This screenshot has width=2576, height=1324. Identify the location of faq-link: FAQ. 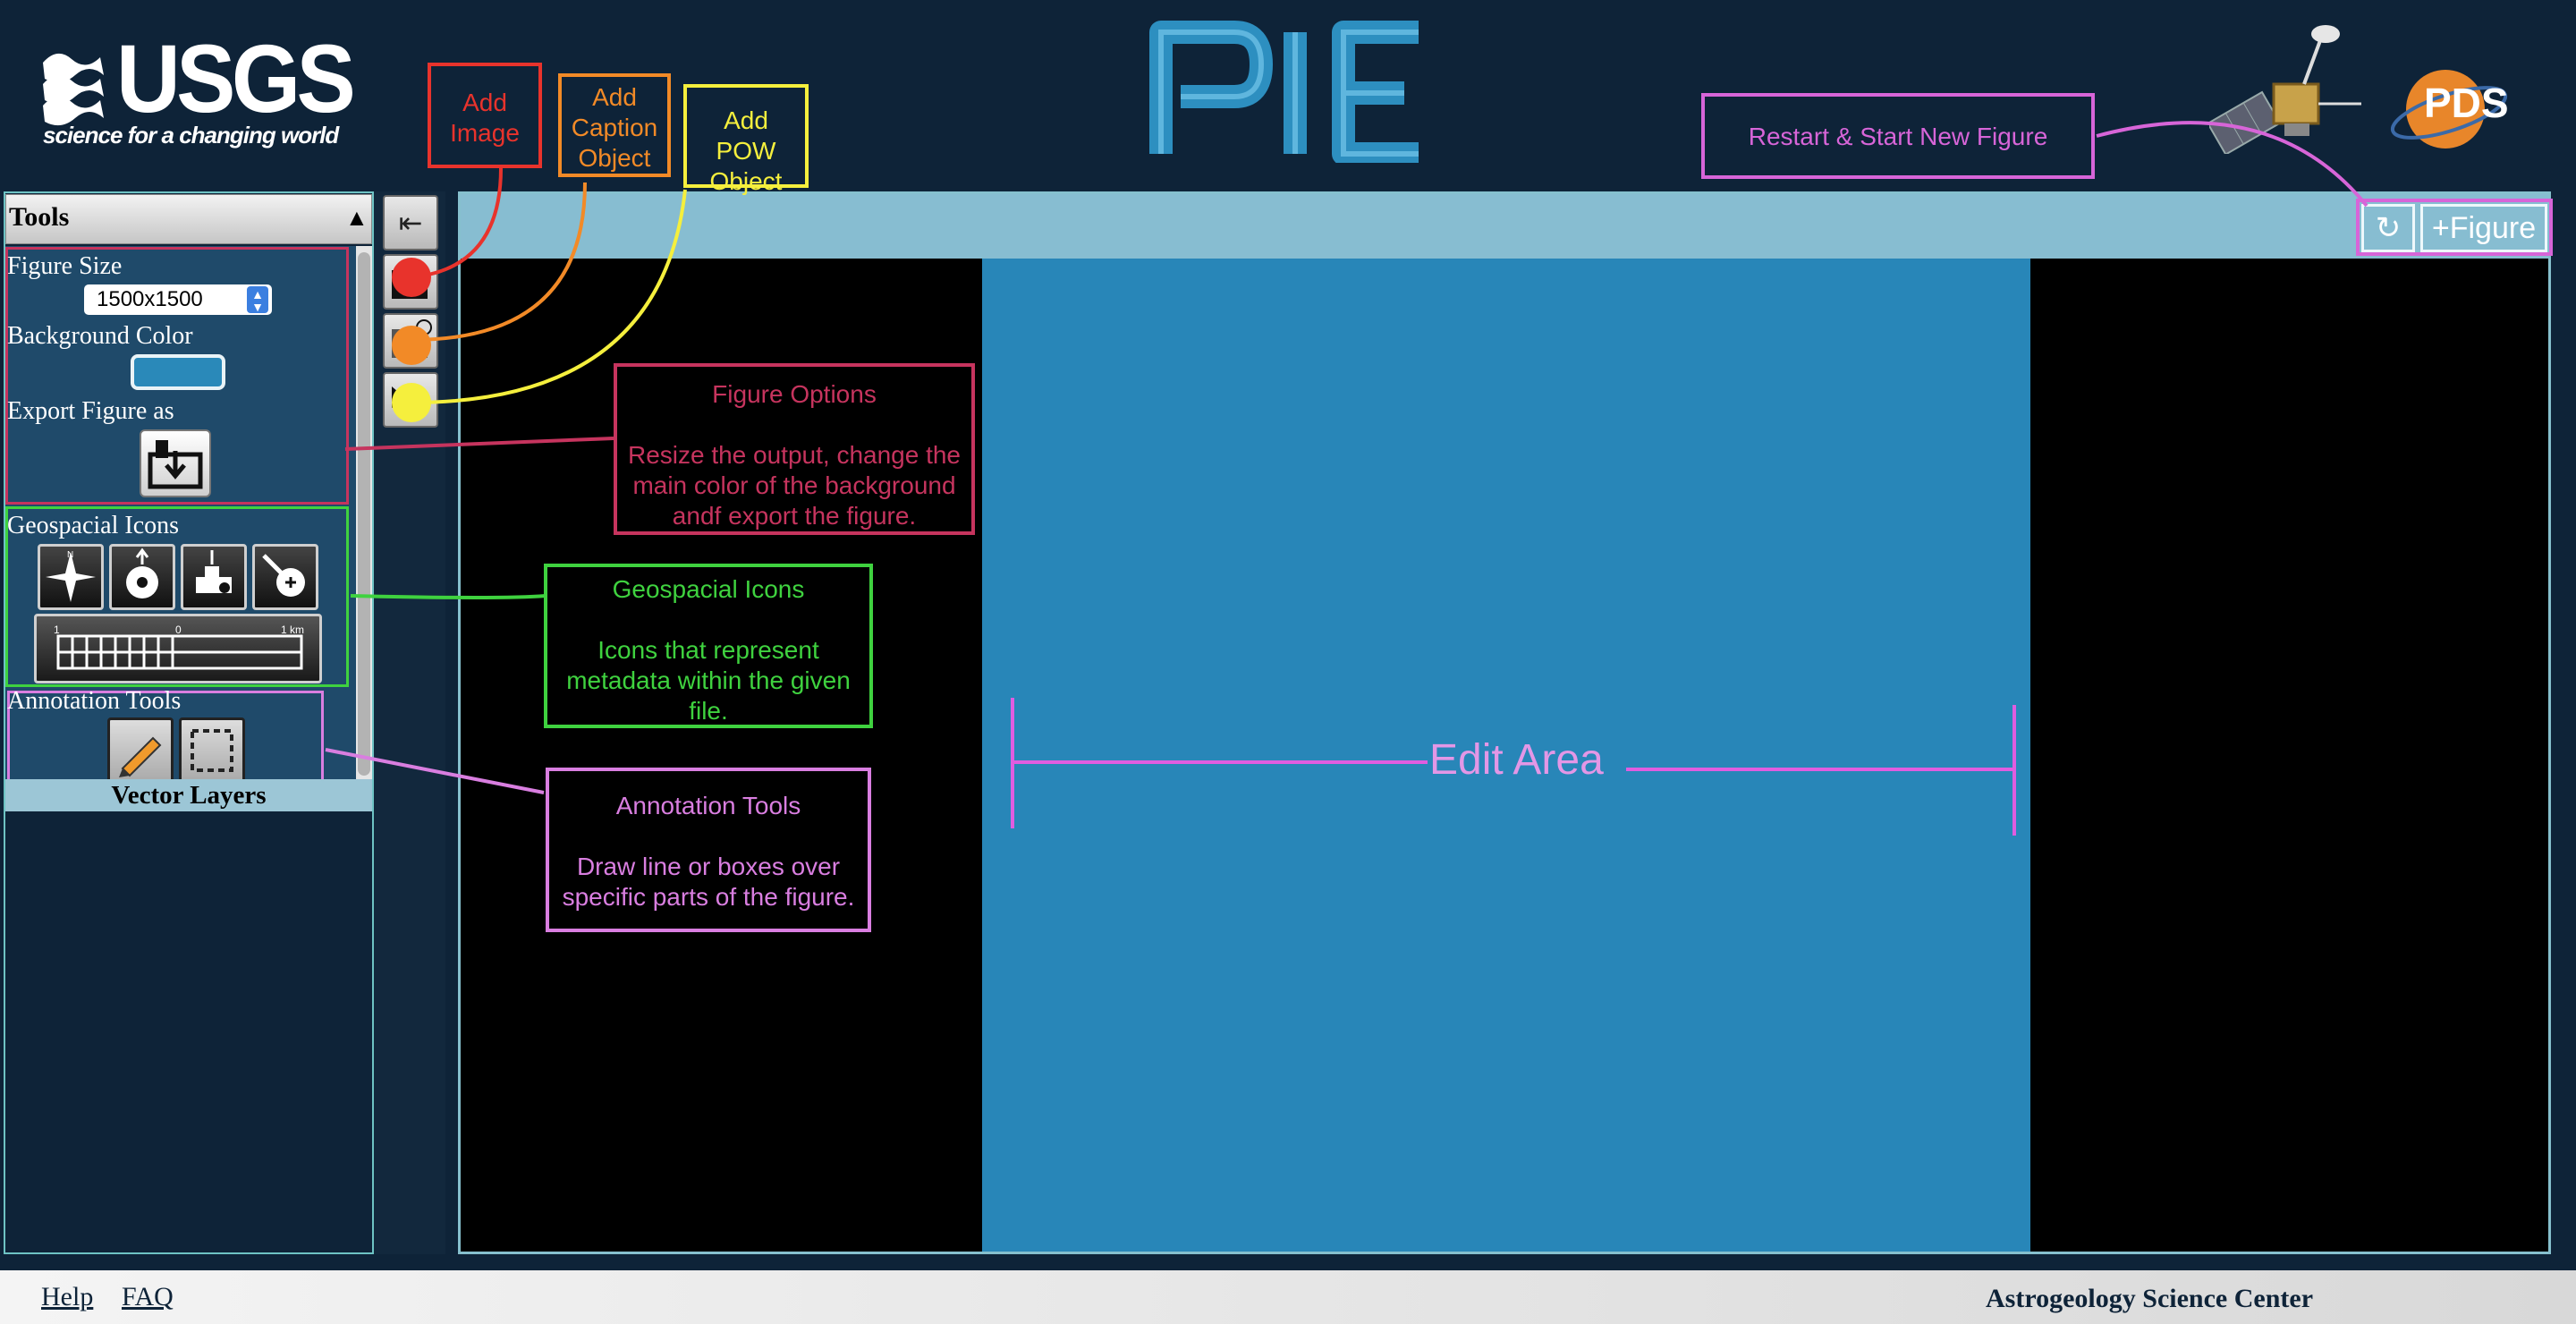
(148, 1297).